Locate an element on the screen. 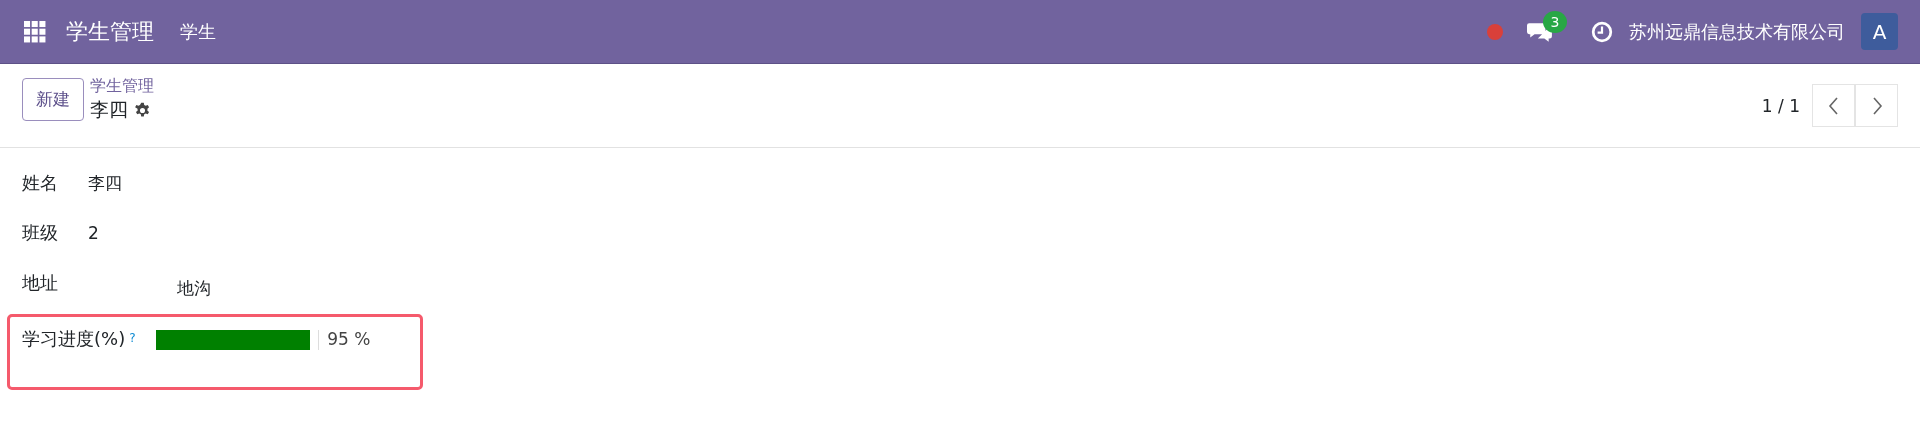  menu-item: 学生 is located at coordinates (198, 31).